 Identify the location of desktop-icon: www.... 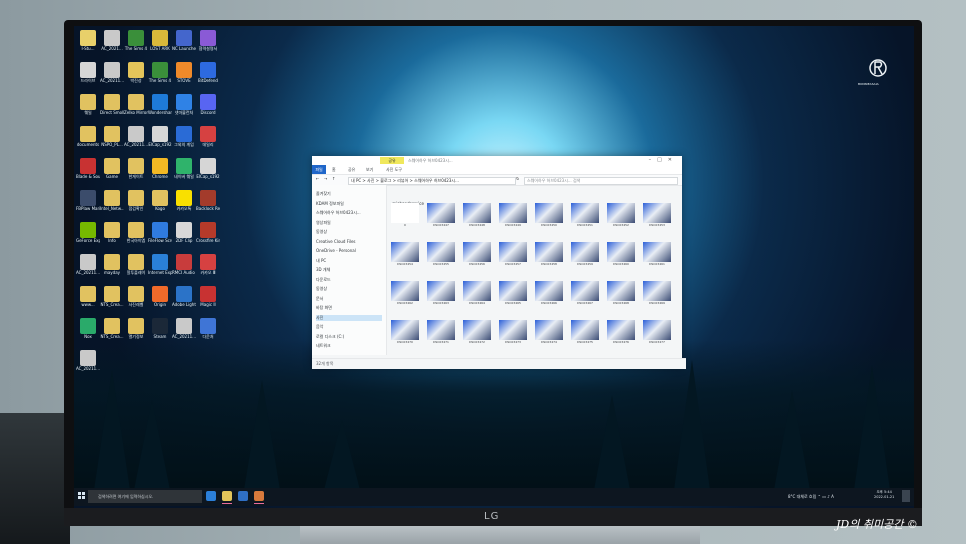
(88, 296).